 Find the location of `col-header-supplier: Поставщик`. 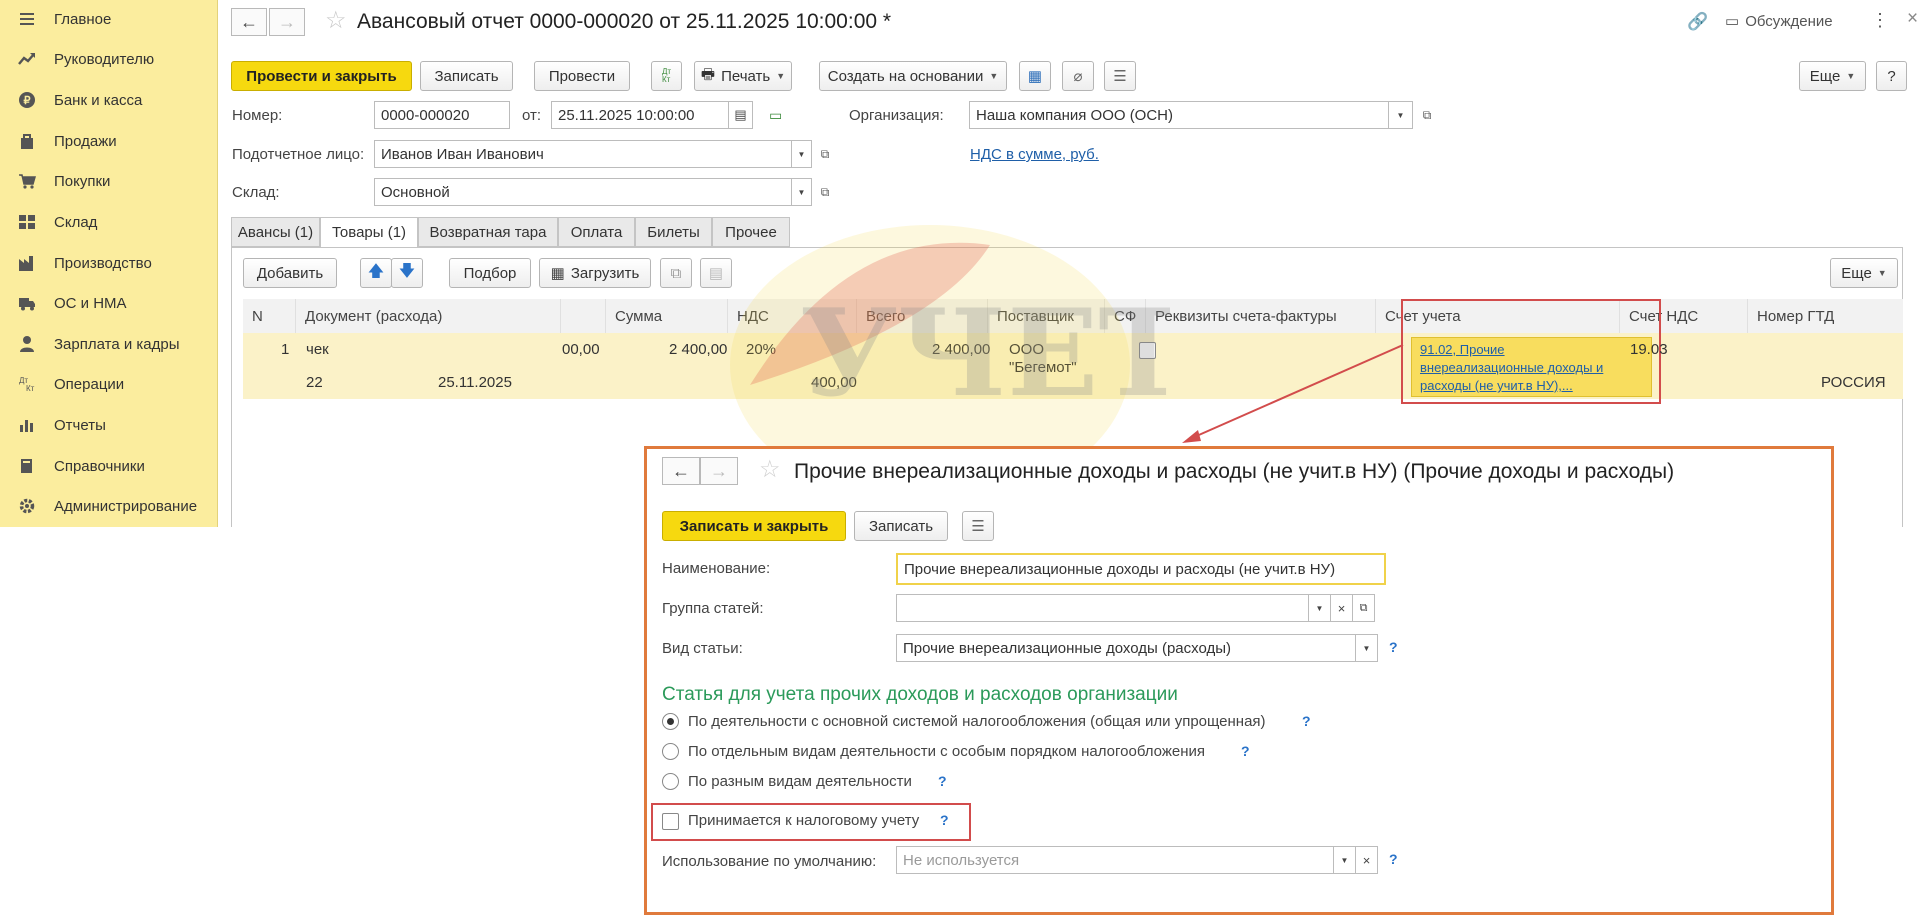

col-header-supplier: Поставщик is located at coordinates (1046, 316).